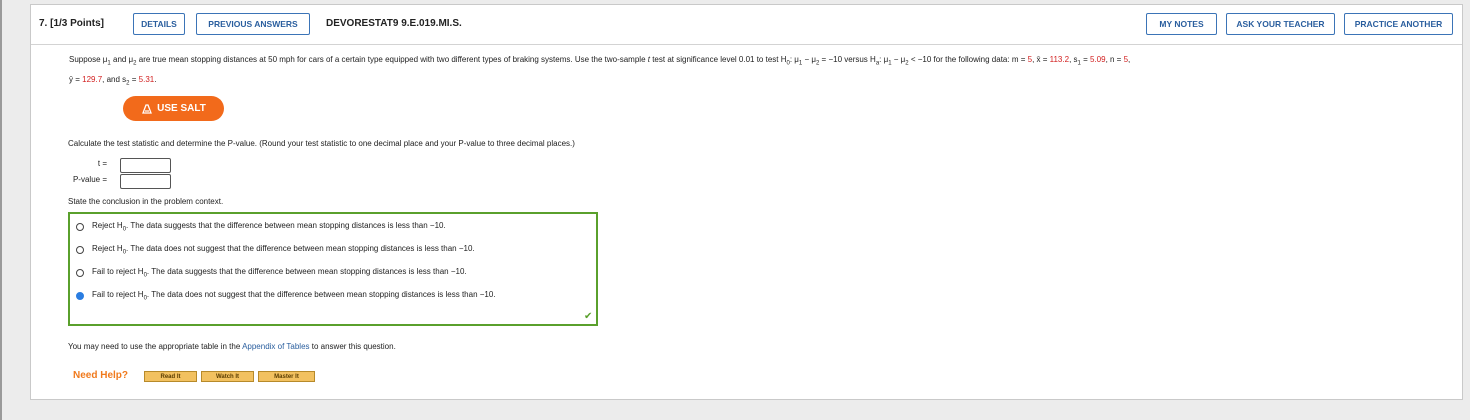  I want to click on question-code: DEVORESTAT9 9.E.019.MI.S., so click(394, 23).